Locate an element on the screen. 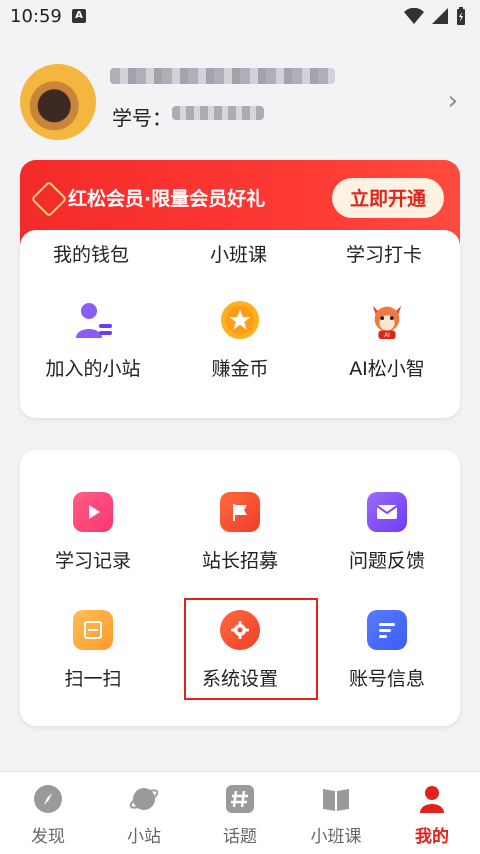 Image resolution: width=480 pixels, height=854 pixels. status-time: 10:59 is located at coordinates (36, 16).